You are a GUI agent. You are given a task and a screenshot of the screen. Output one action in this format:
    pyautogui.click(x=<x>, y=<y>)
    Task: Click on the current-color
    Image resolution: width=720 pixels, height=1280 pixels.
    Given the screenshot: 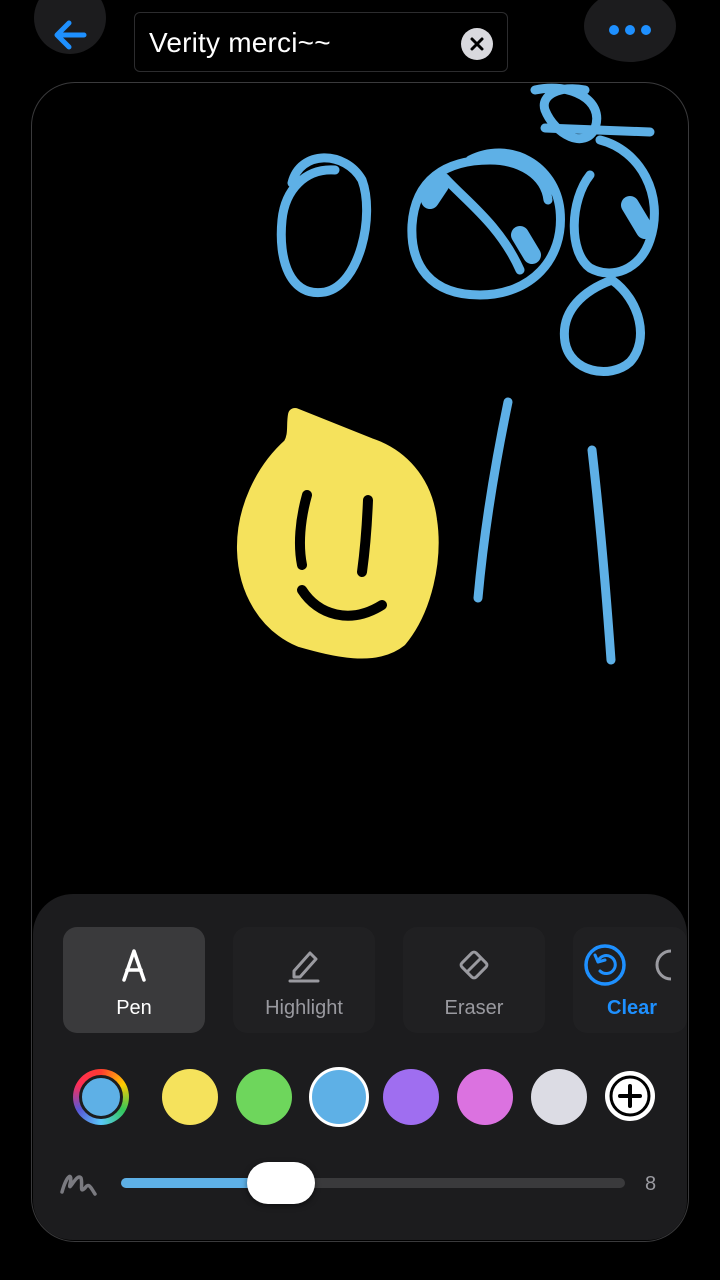 What is the action you would take?
    pyautogui.click(x=101, y=1097)
    